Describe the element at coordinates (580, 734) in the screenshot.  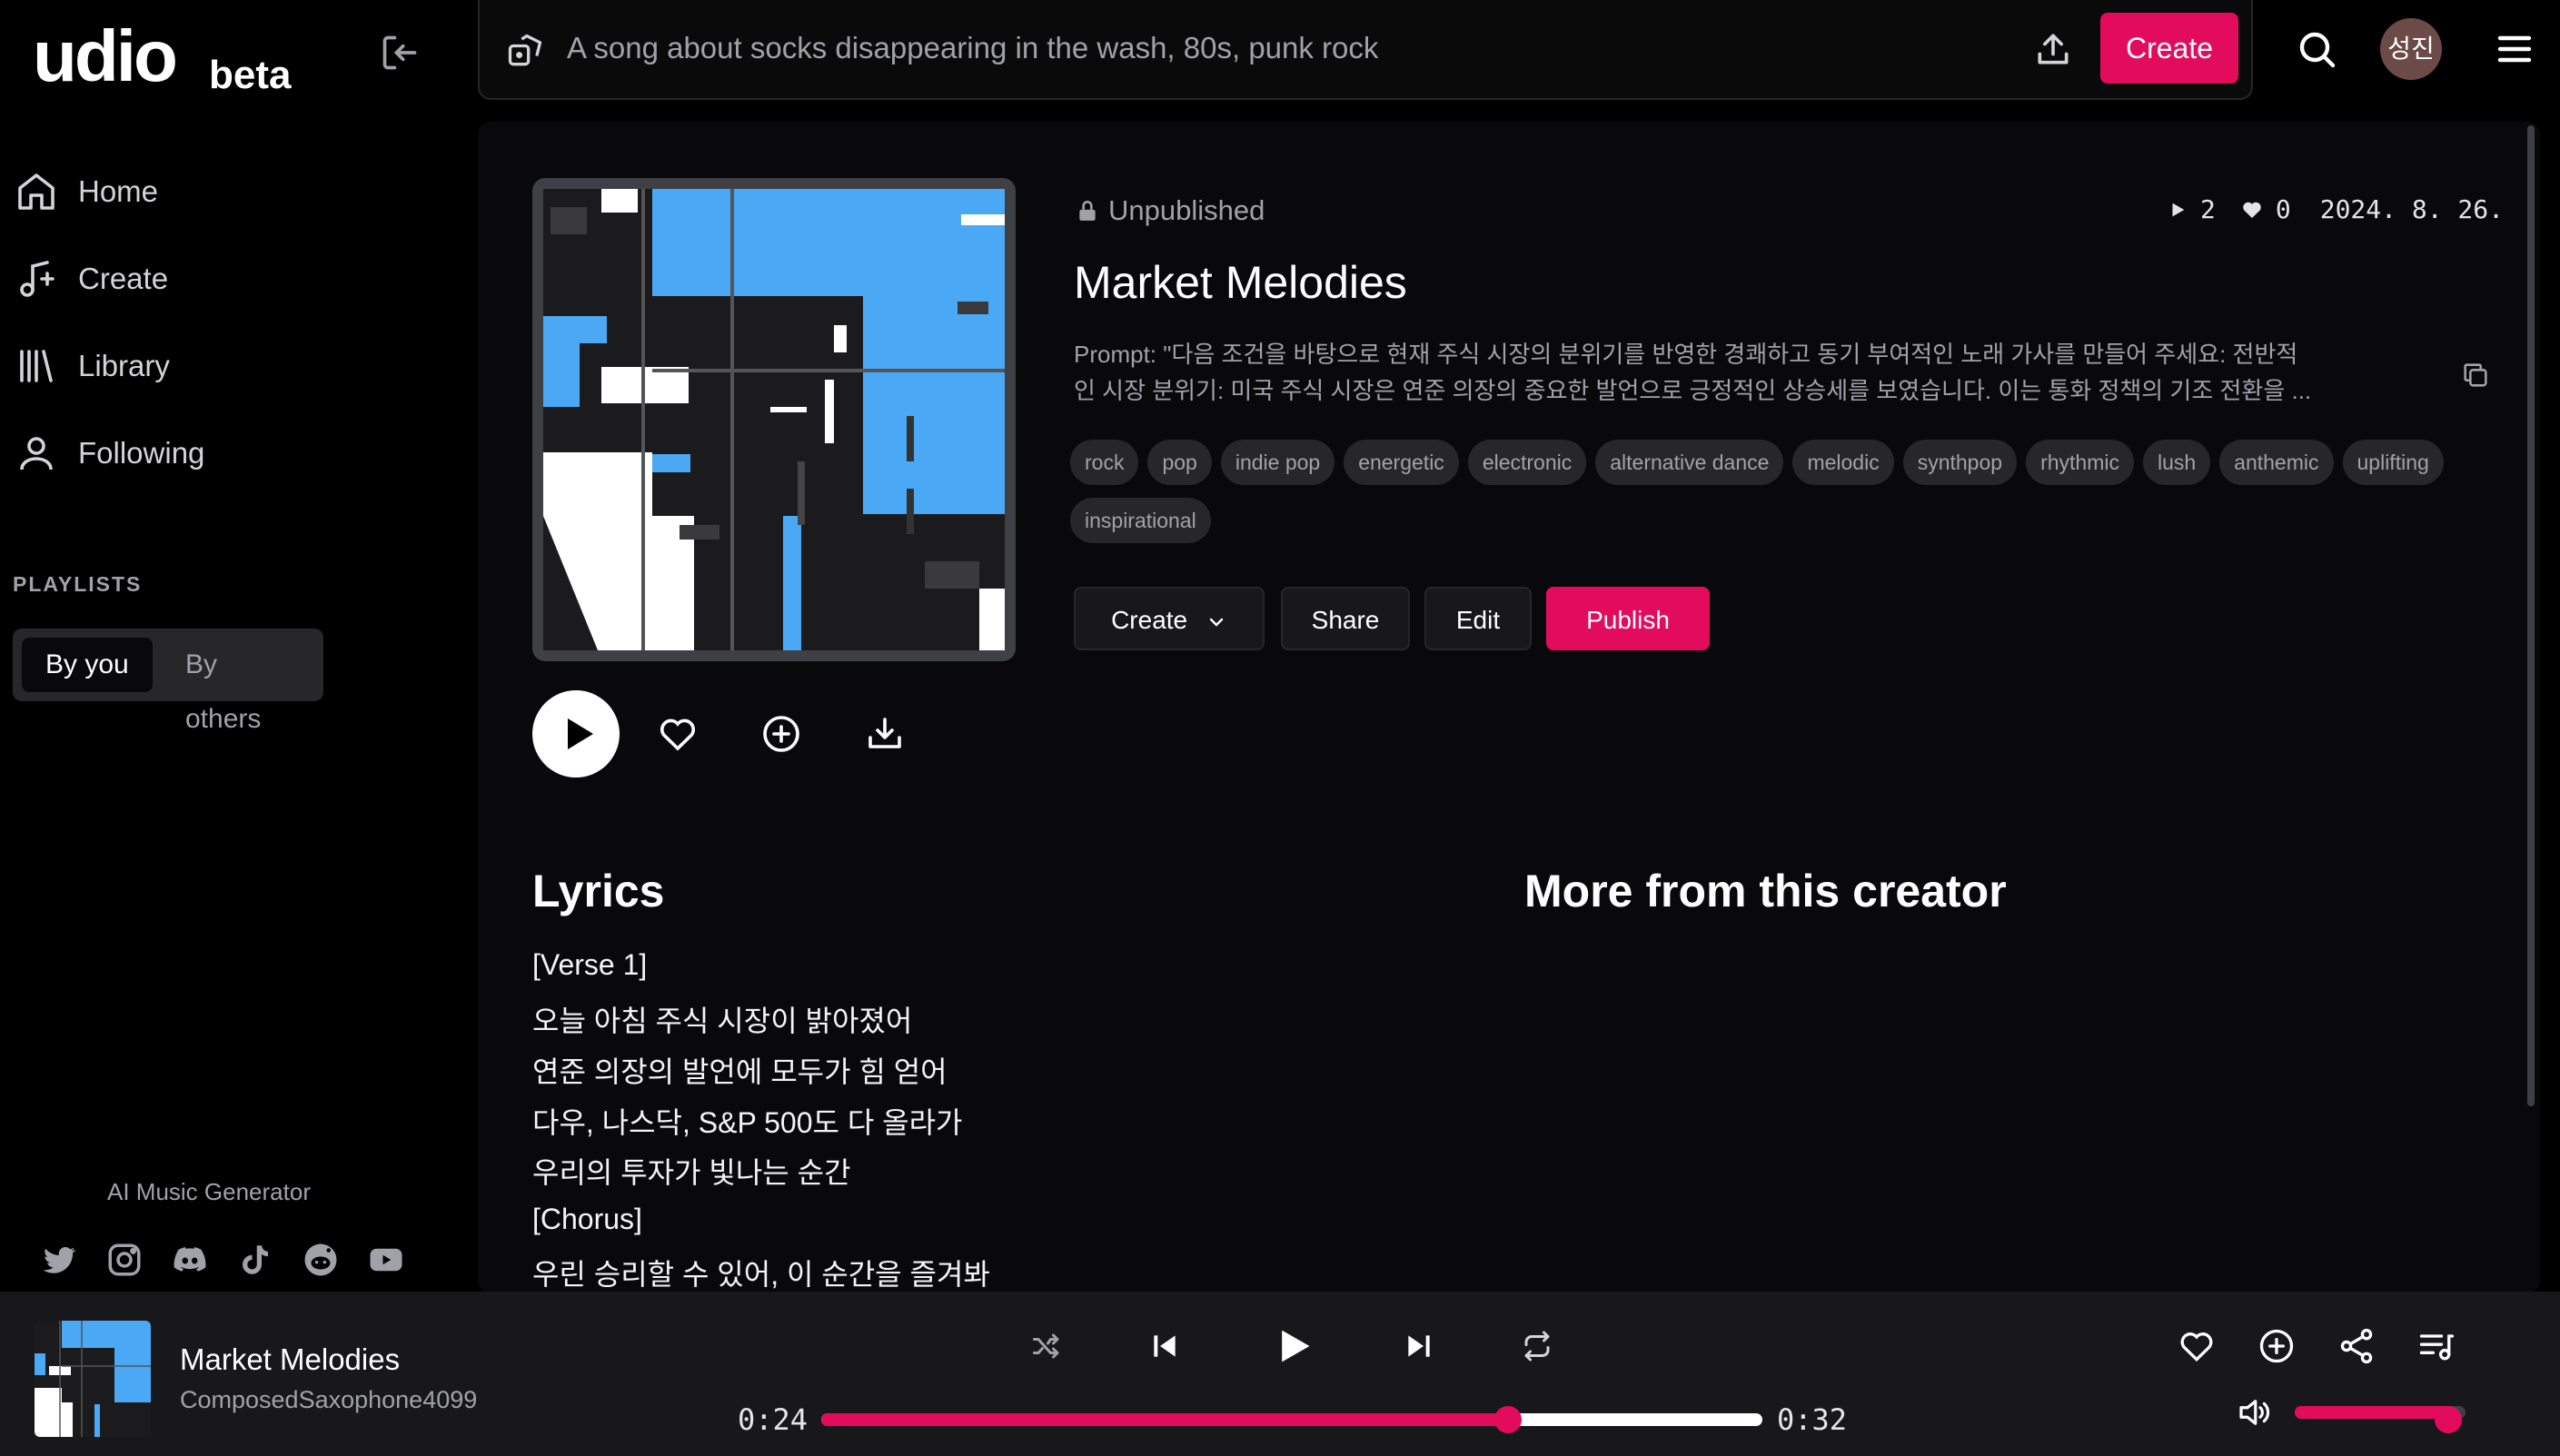
I see `play-icon` at that location.